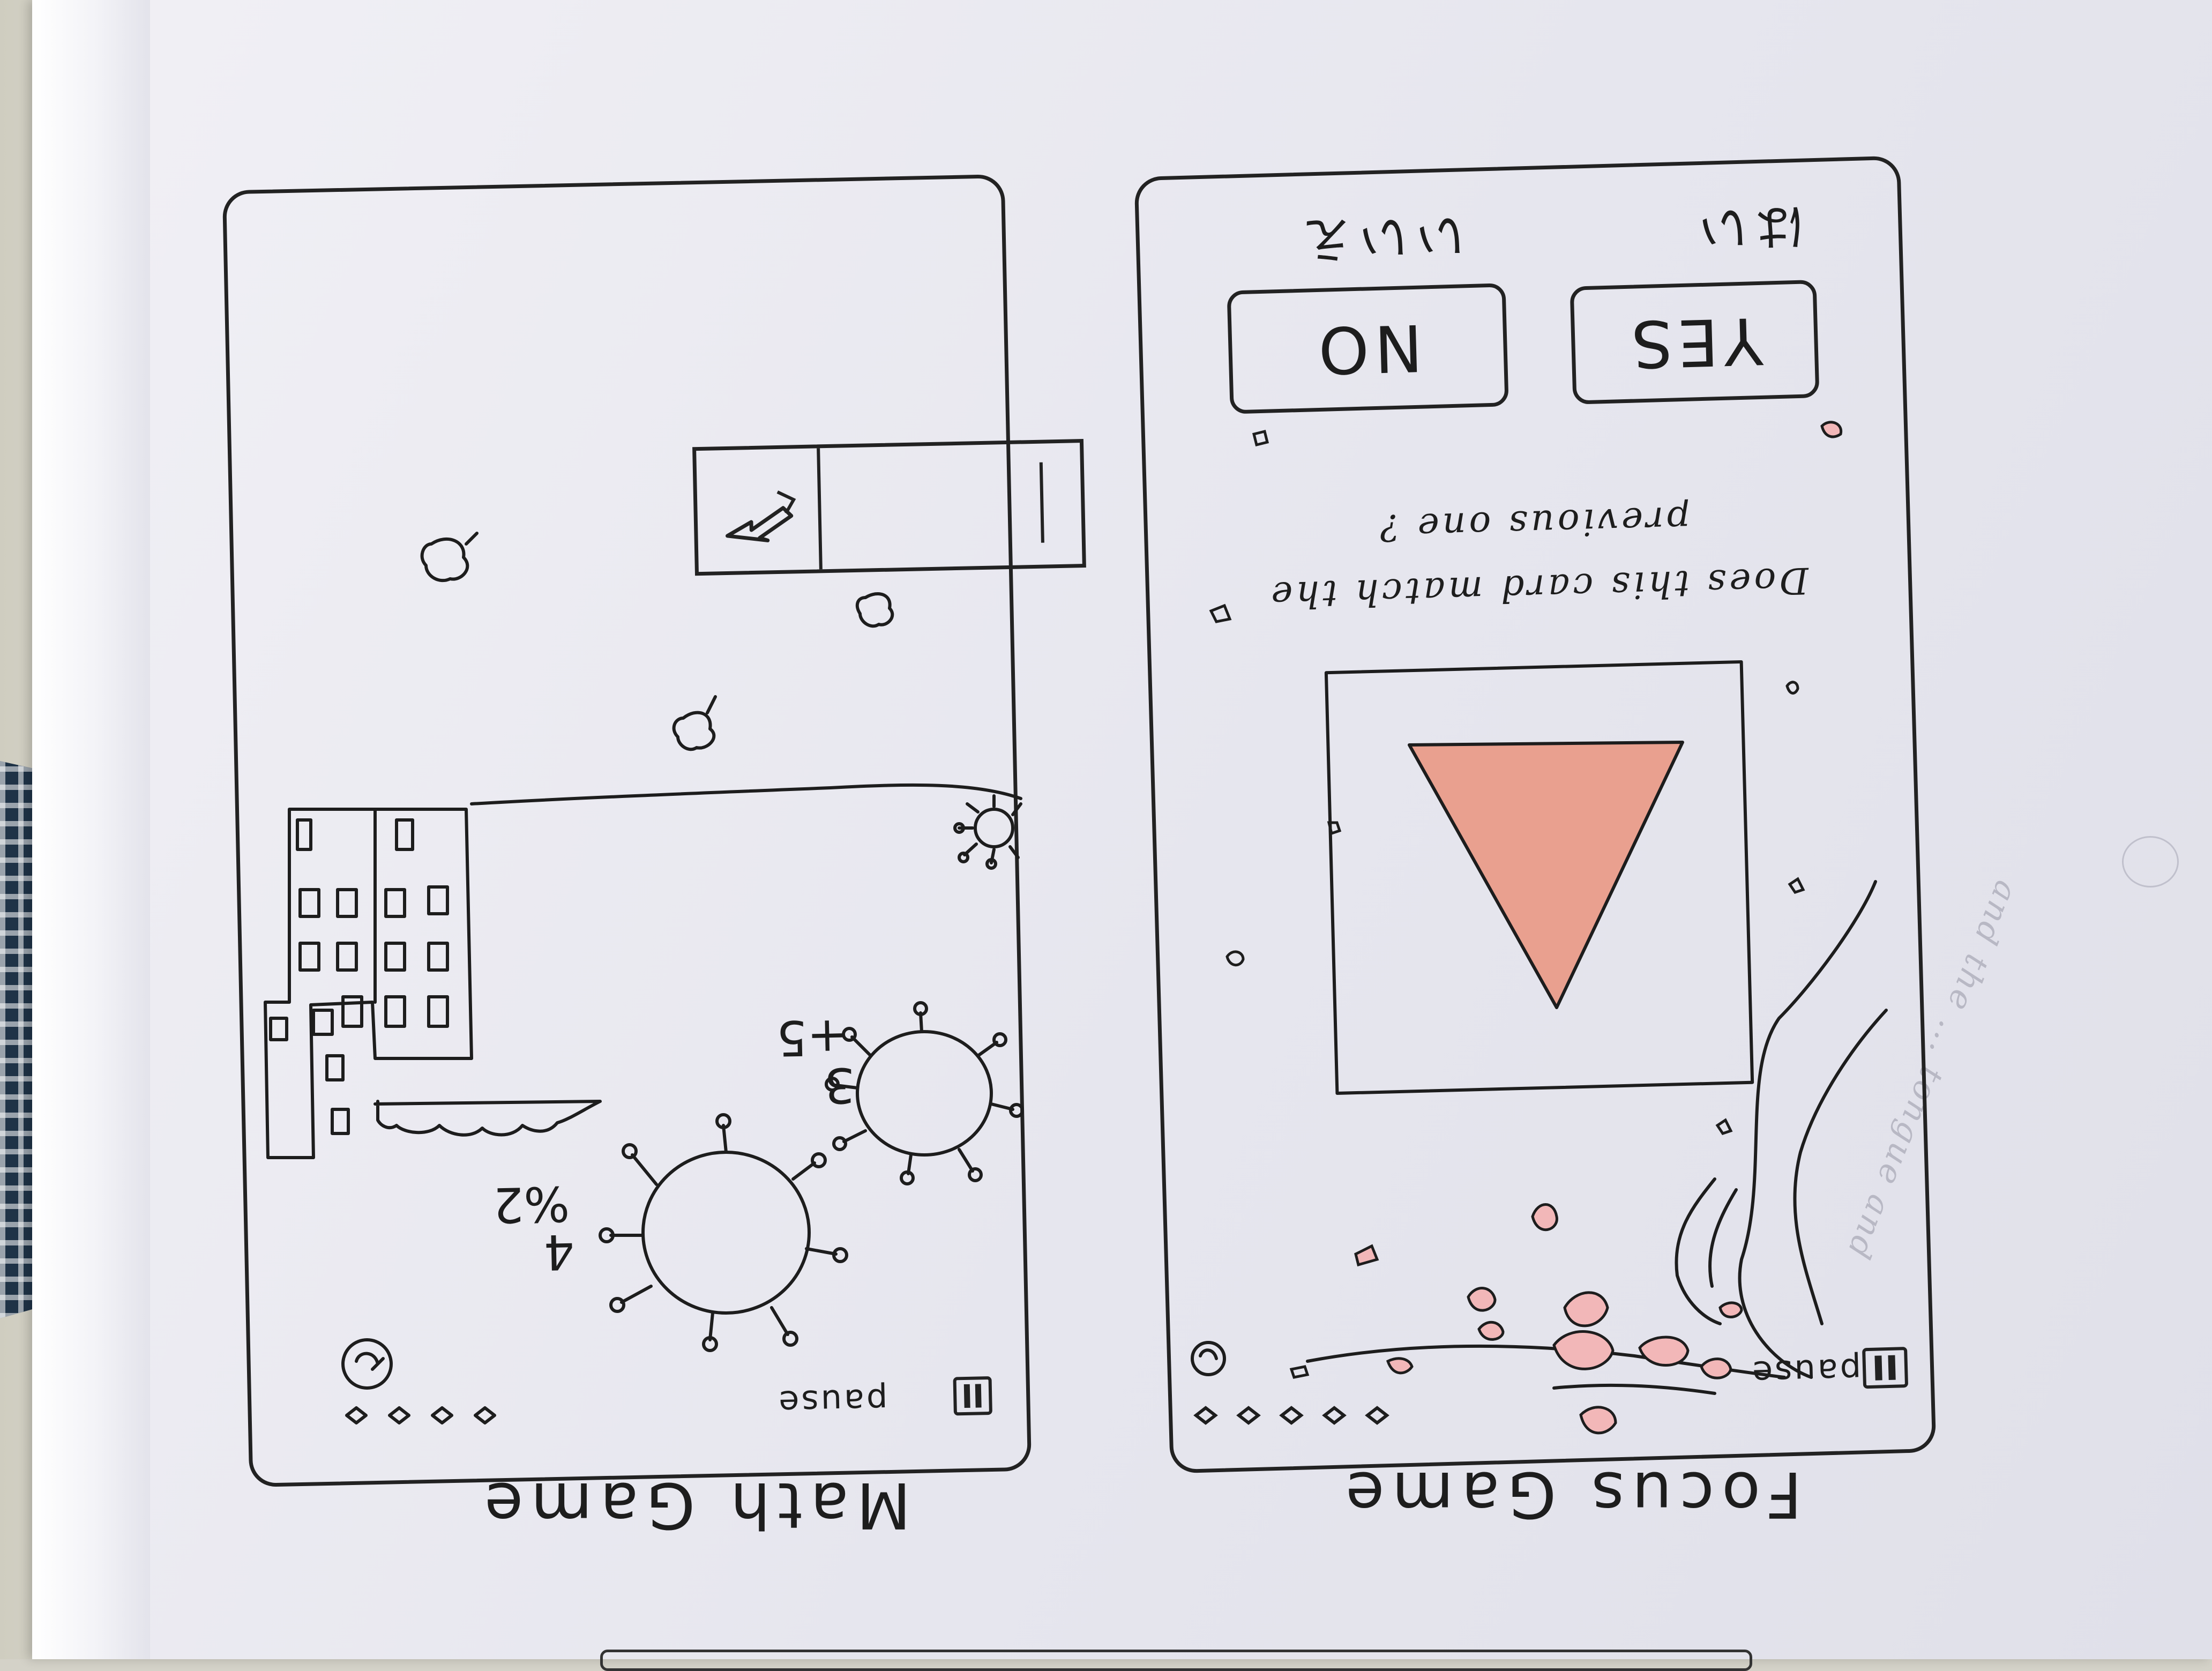  What do you see at coordinates (420, 1415) in the screenshot?
I see `math-lives-hearts` at bounding box center [420, 1415].